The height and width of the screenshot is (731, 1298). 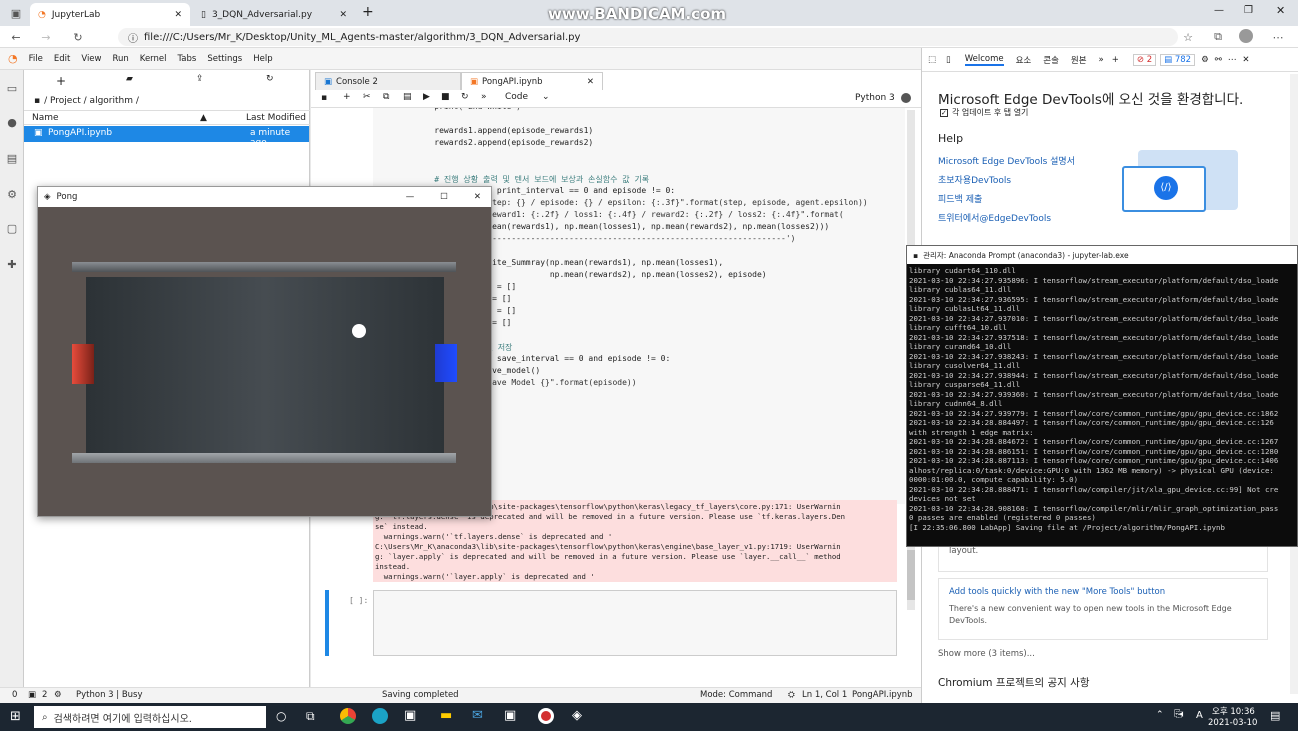 I want to click on upload-icon: ⇪, so click(x=200, y=79).